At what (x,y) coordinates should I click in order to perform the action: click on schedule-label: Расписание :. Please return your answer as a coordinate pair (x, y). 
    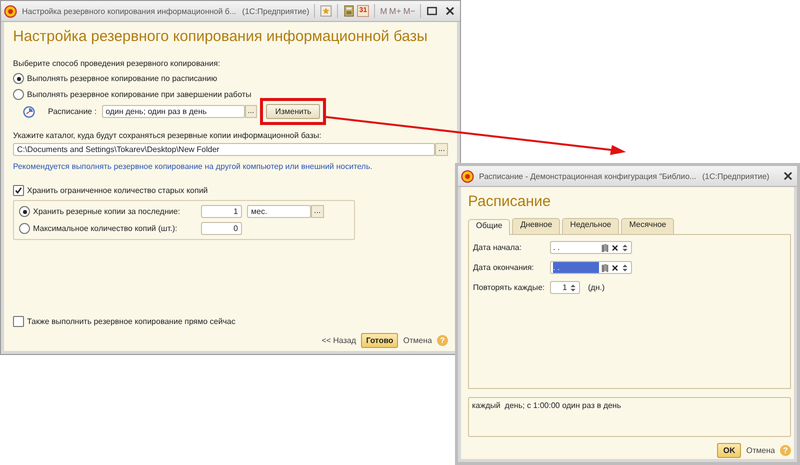
    Looking at the image, I should click on (72, 111).